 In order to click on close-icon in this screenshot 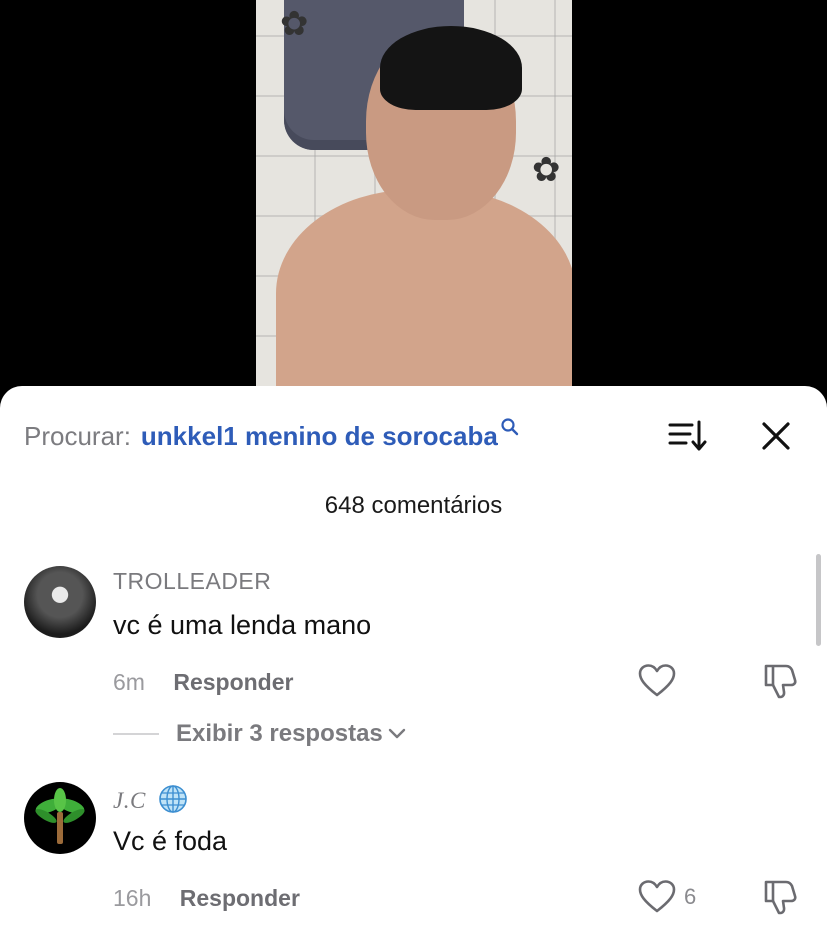, I will do `click(776, 436)`.